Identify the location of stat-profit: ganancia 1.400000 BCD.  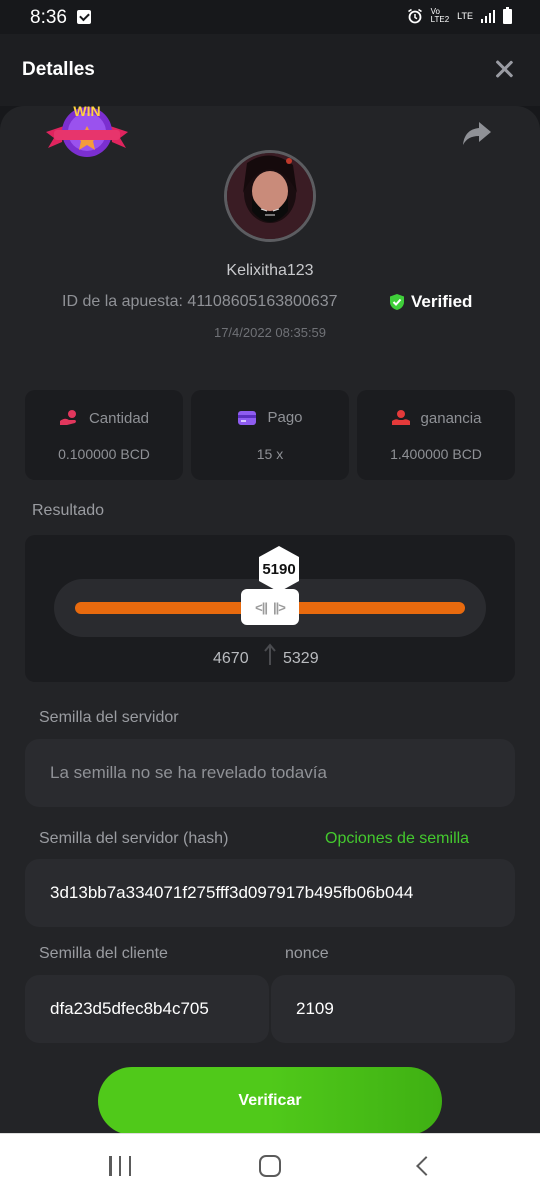
(436, 435).